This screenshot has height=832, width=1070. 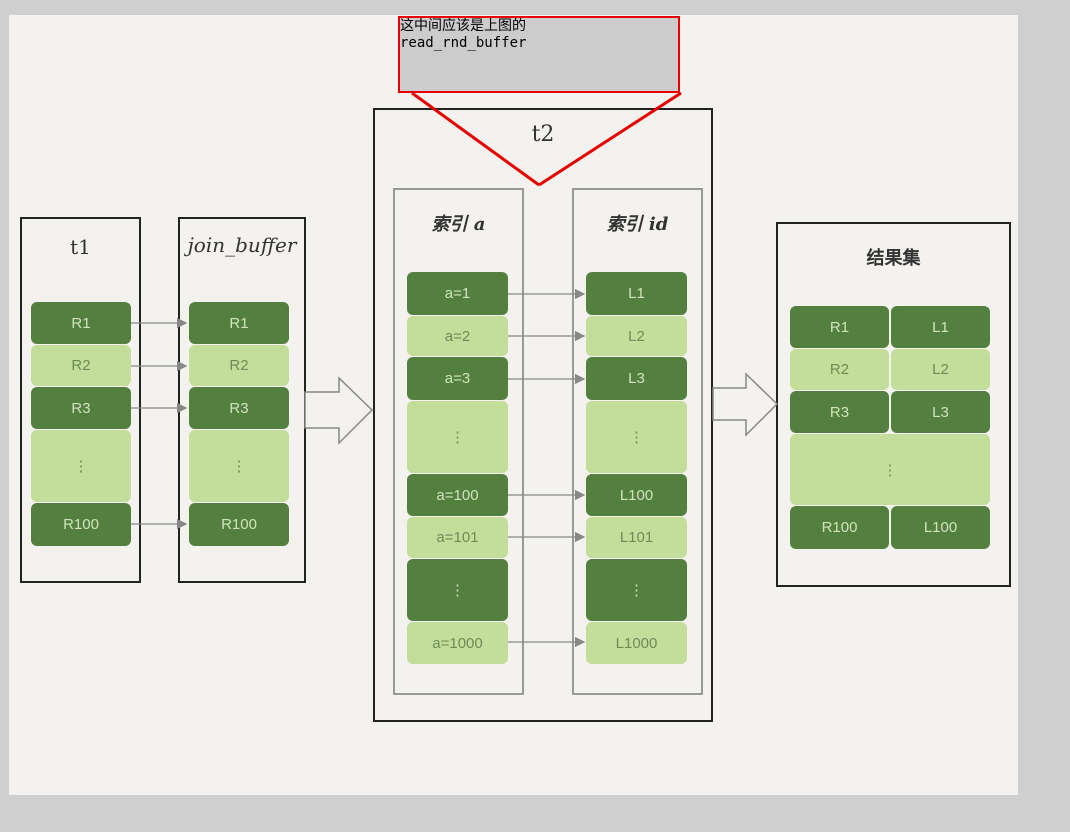 What do you see at coordinates (463, 43) in the screenshot?
I see `annotation-note-line2: read_rnd_buffer` at bounding box center [463, 43].